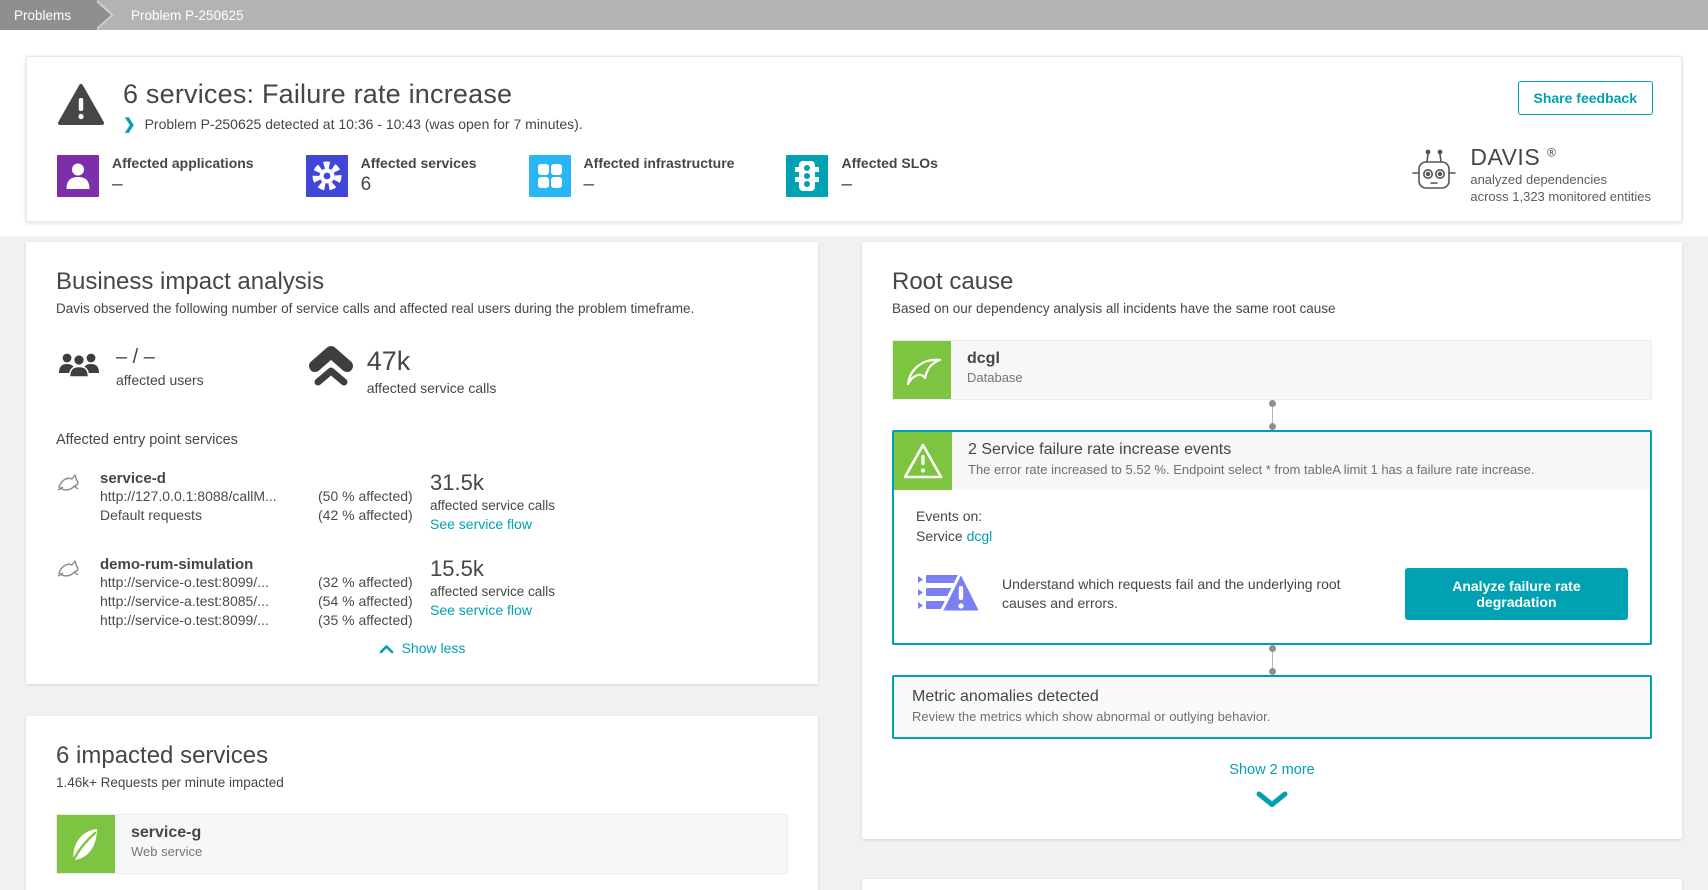 This screenshot has height=890, width=1708. What do you see at coordinates (418, 163) in the screenshot?
I see `stat-label: Affected services` at bounding box center [418, 163].